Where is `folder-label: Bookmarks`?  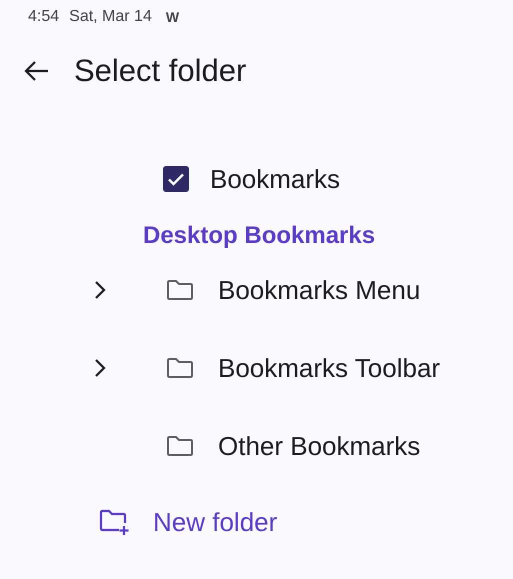 folder-label: Bookmarks is located at coordinates (275, 179).